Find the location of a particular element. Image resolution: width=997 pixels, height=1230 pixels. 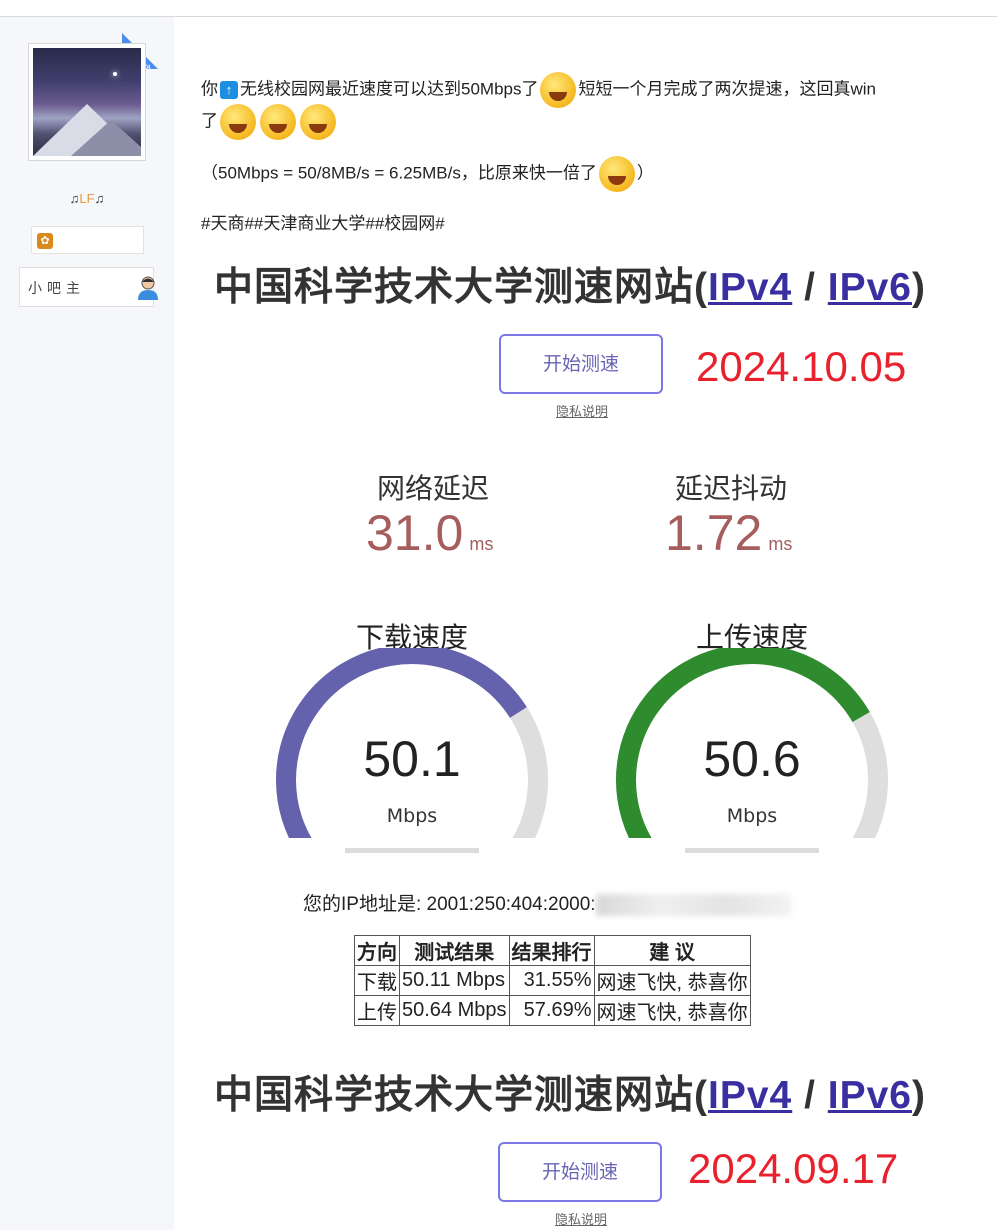

username-text: LF is located at coordinates (87, 198).